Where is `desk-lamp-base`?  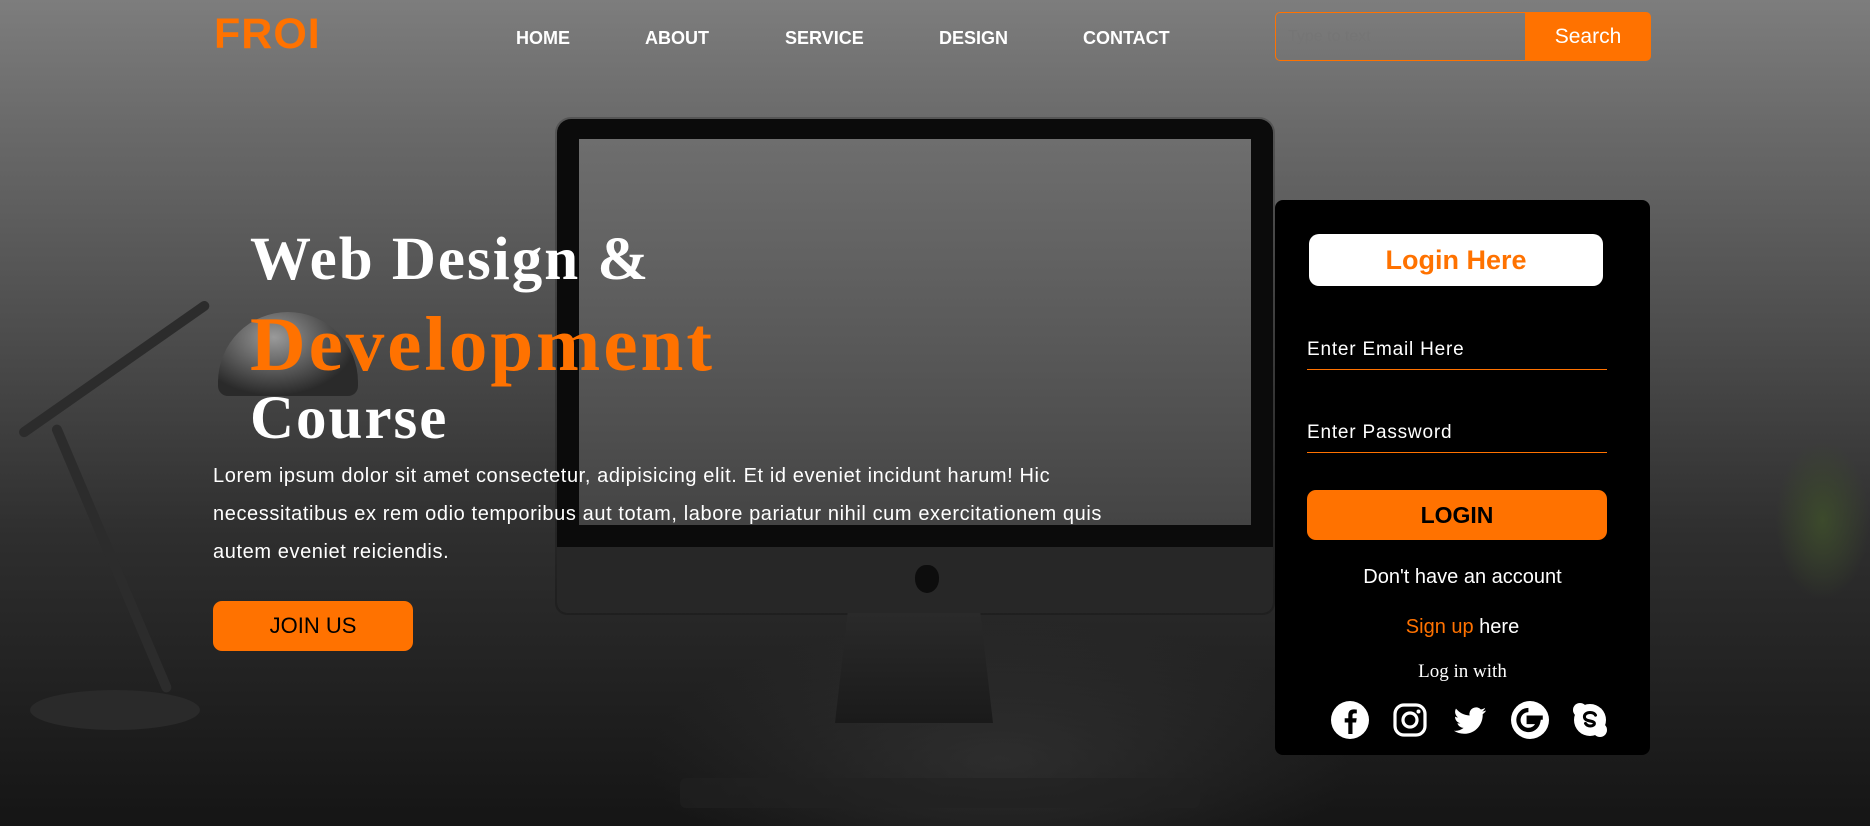
desk-lamp-base is located at coordinates (115, 710).